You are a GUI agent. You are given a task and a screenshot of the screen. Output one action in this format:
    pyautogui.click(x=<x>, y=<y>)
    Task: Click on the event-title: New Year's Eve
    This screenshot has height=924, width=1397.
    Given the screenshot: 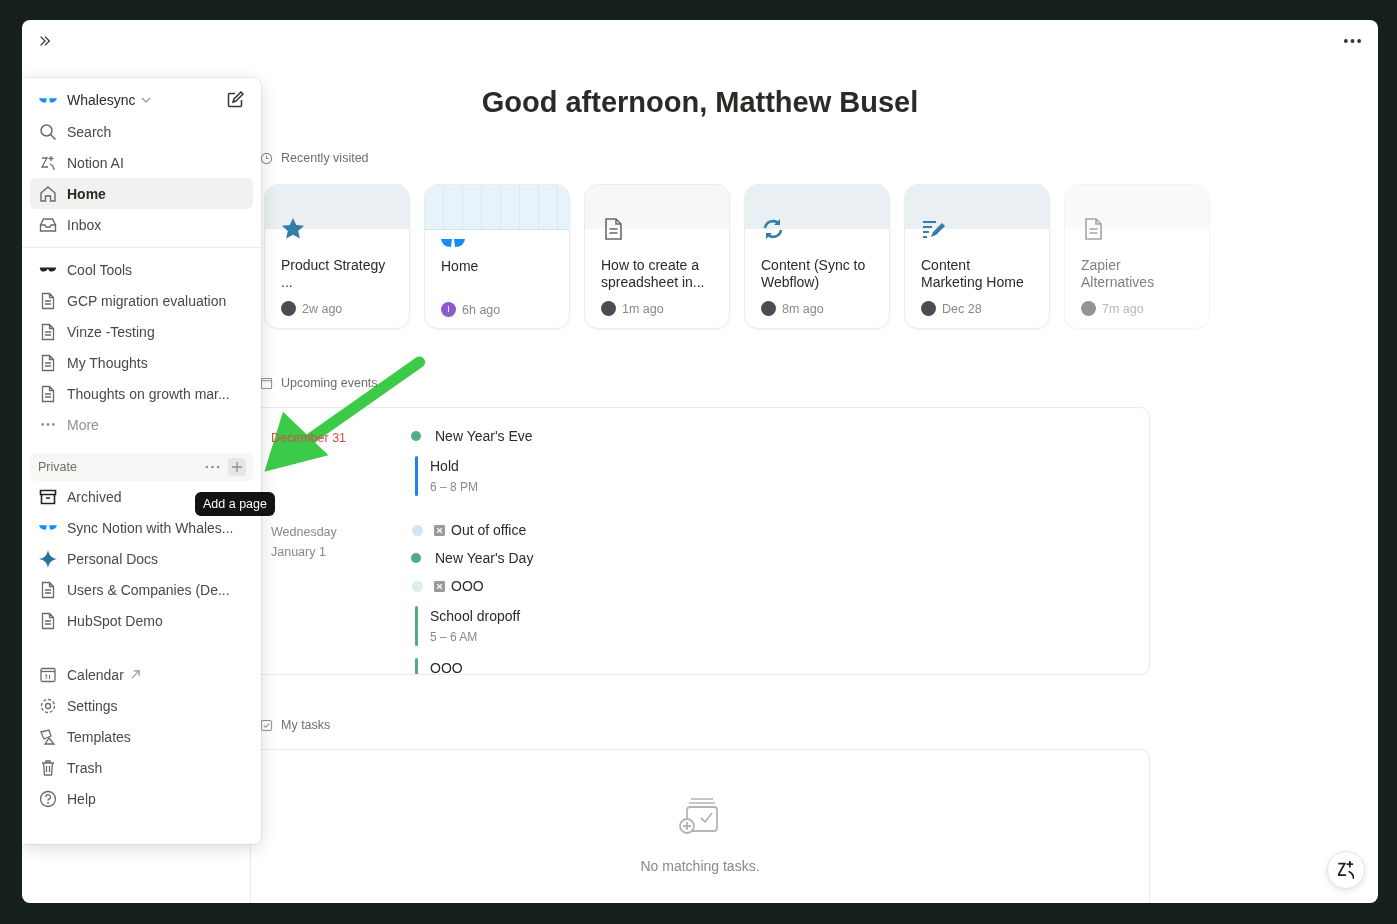 What is the action you would take?
    pyautogui.click(x=484, y=436)
    